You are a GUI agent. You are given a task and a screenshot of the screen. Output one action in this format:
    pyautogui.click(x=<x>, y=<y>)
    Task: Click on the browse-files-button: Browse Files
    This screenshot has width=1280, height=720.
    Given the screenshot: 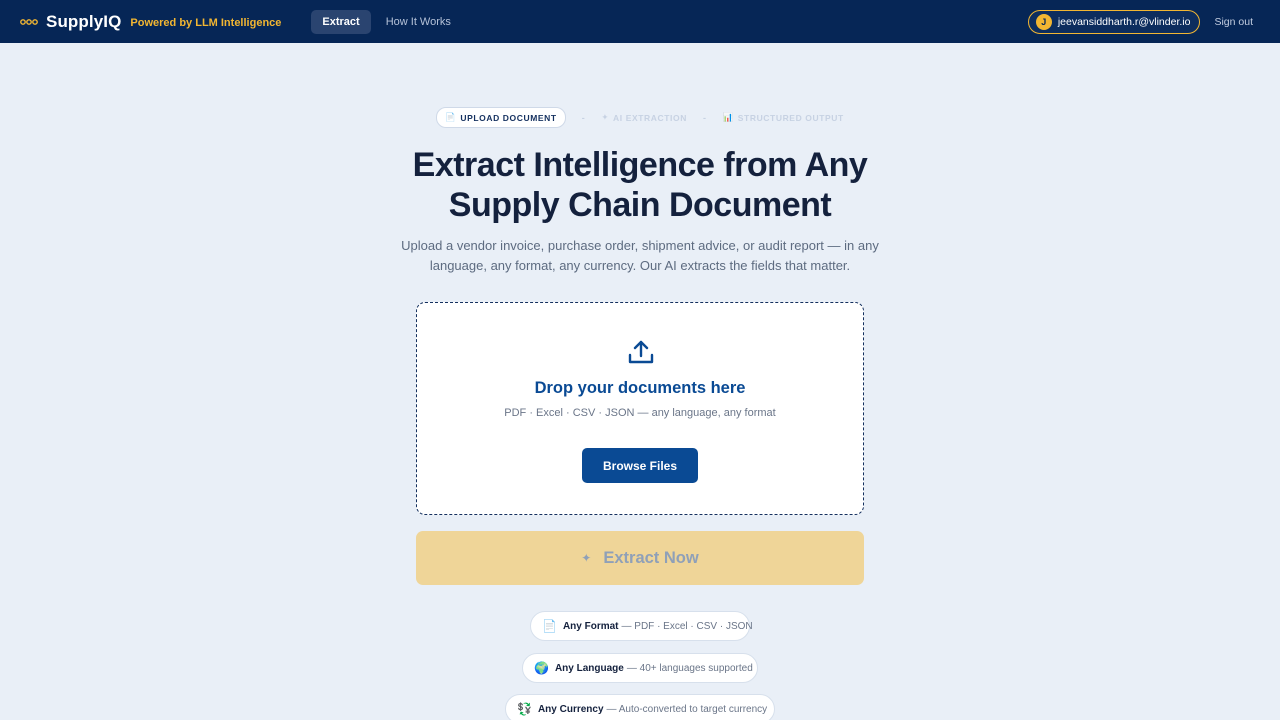 What is the action you would take?
    pyautogui.click(x=640, y=465)
    